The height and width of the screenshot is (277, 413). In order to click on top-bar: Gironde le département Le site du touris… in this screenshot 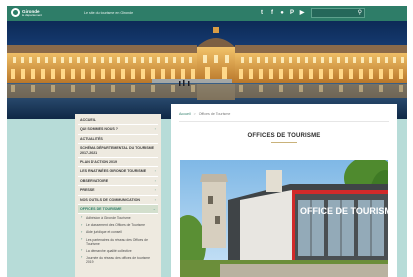, I will do `click(207, 15)`.